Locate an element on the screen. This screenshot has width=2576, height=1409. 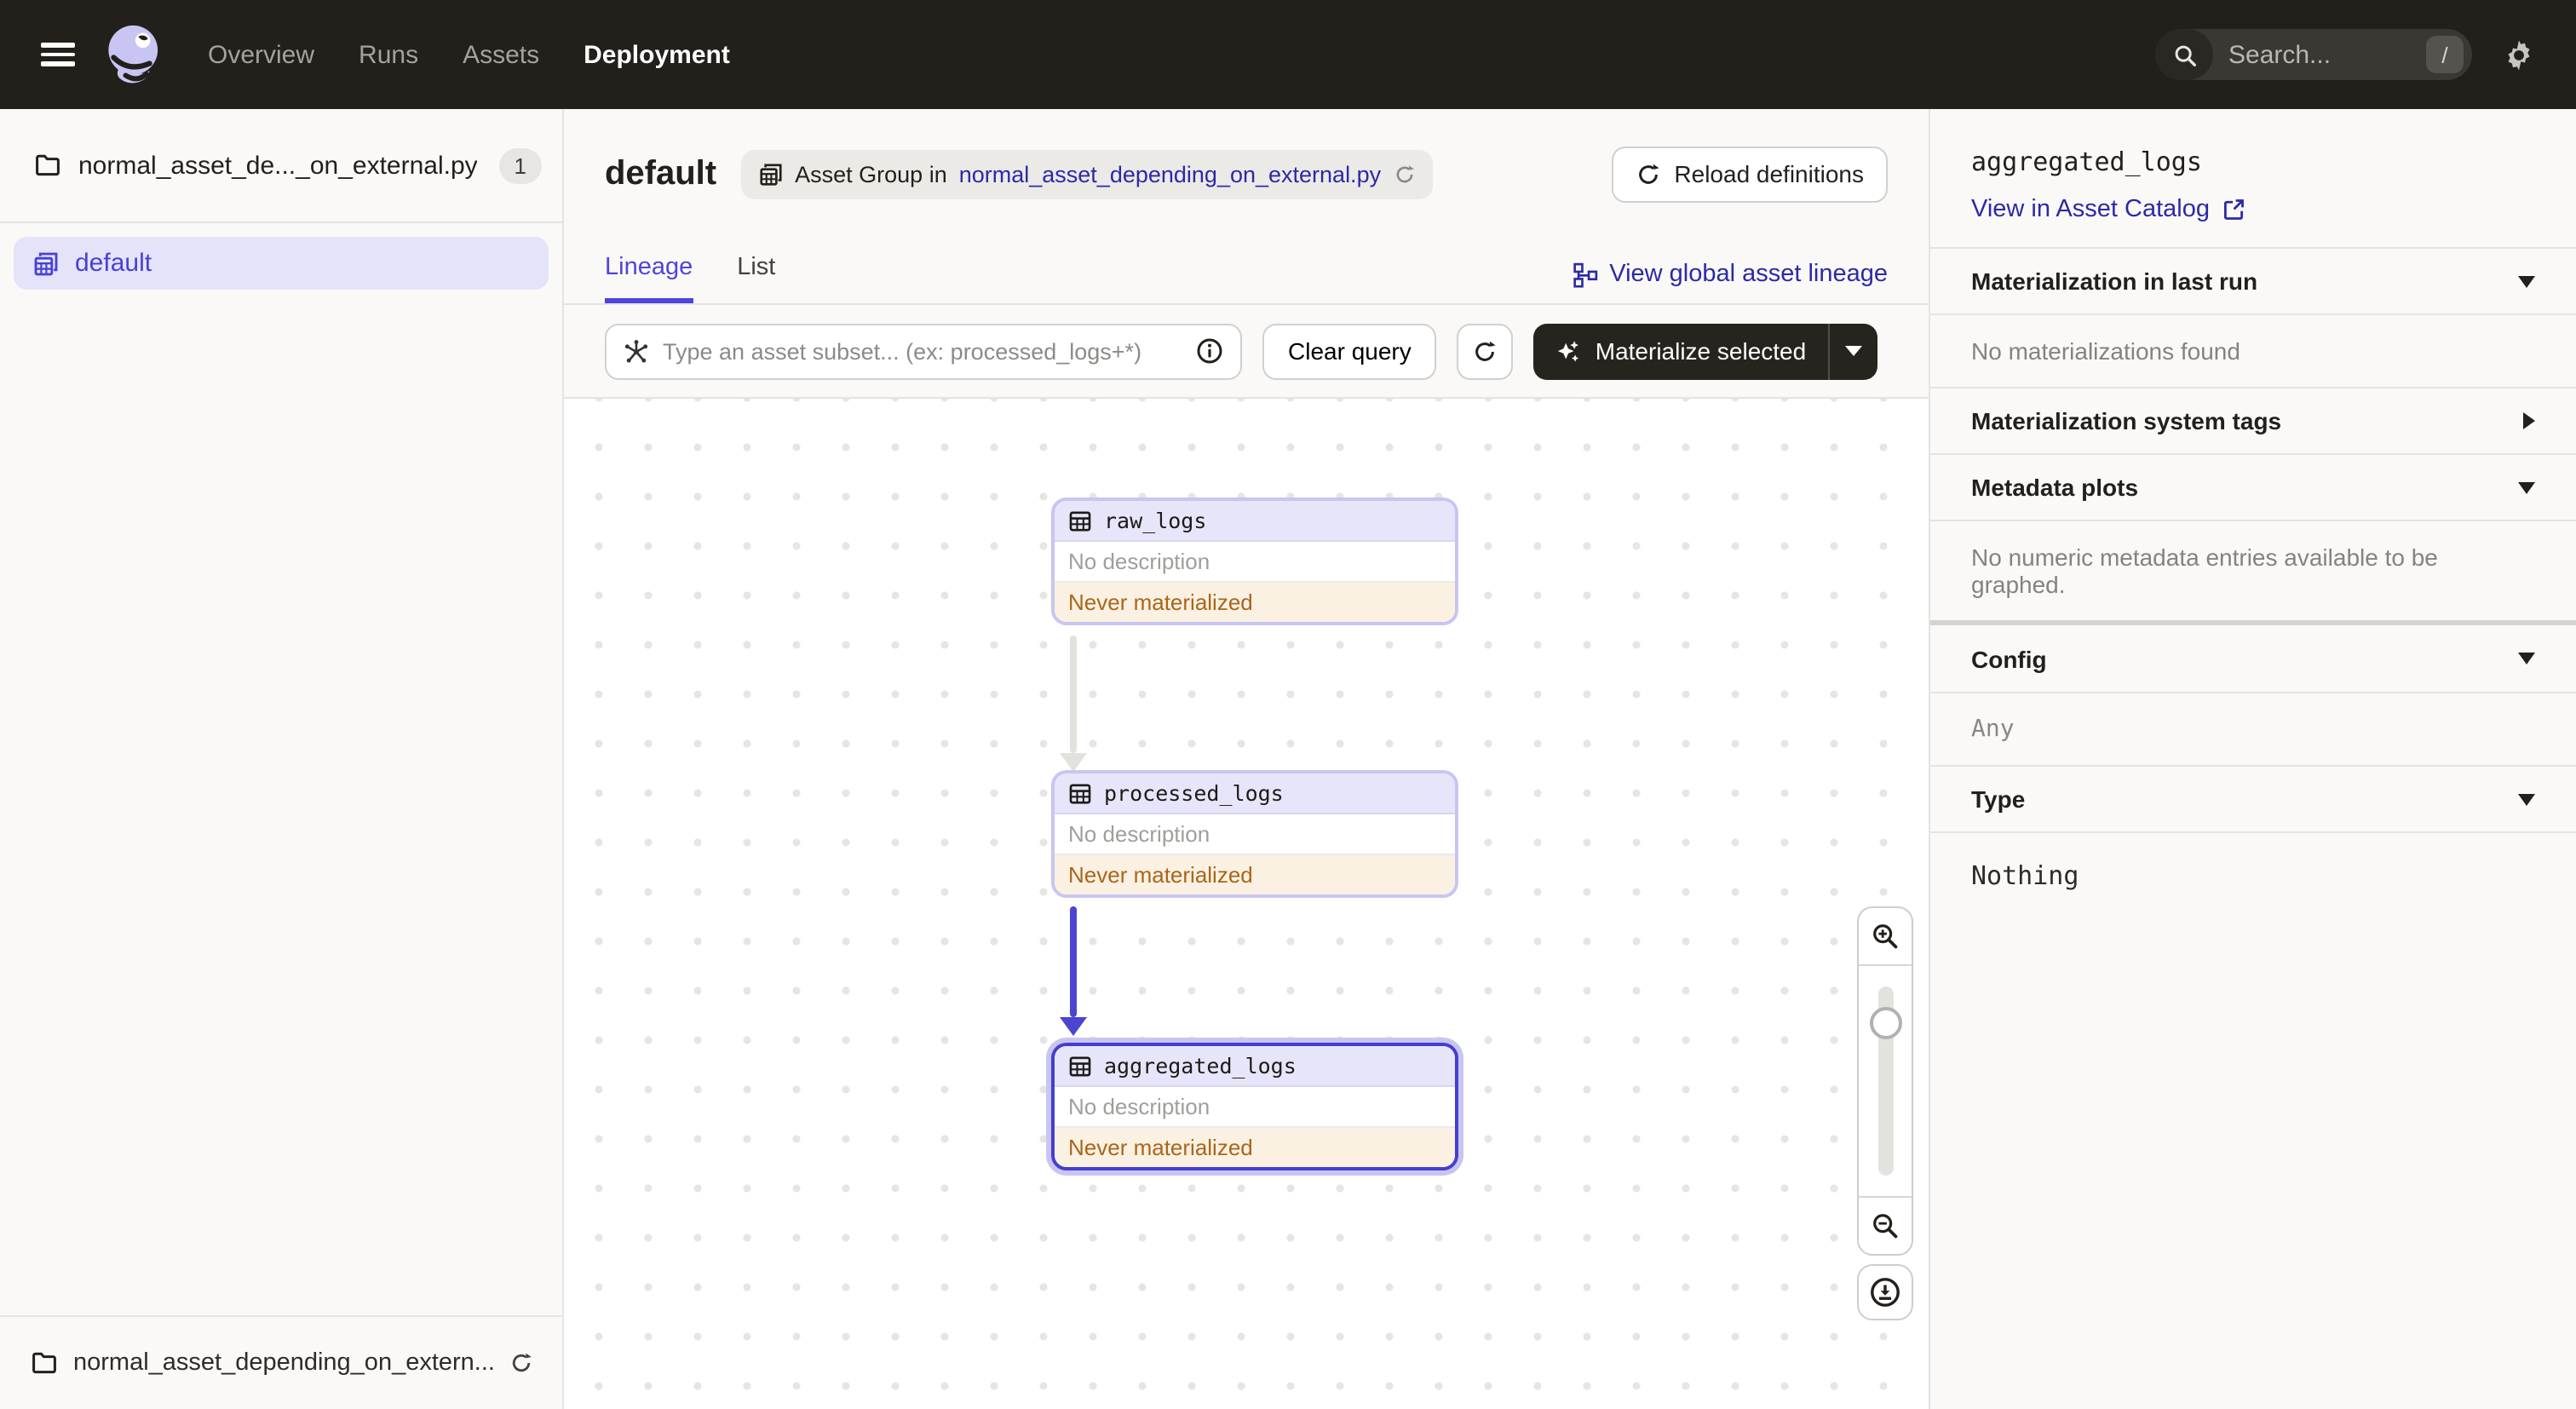
view-in-asset-catalog-link: View in Asset Catalog is located at coordinates (2108, 209).